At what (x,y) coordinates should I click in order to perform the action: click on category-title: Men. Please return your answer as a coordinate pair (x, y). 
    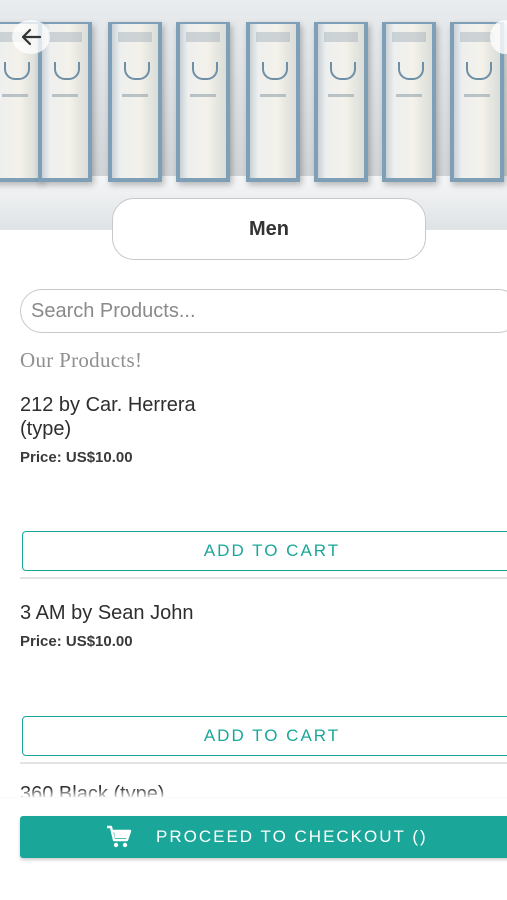
    Looking at the image, I should click on (269, 229).